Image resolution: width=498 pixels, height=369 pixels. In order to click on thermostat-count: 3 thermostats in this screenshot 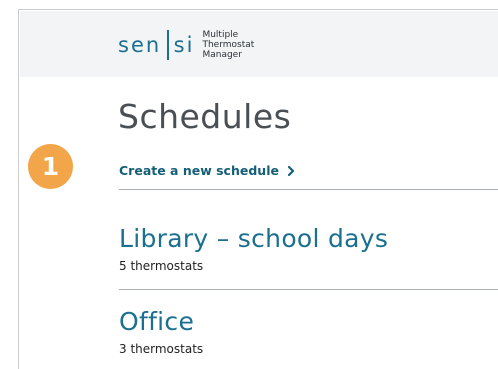, I will do `click(161, 349)`.